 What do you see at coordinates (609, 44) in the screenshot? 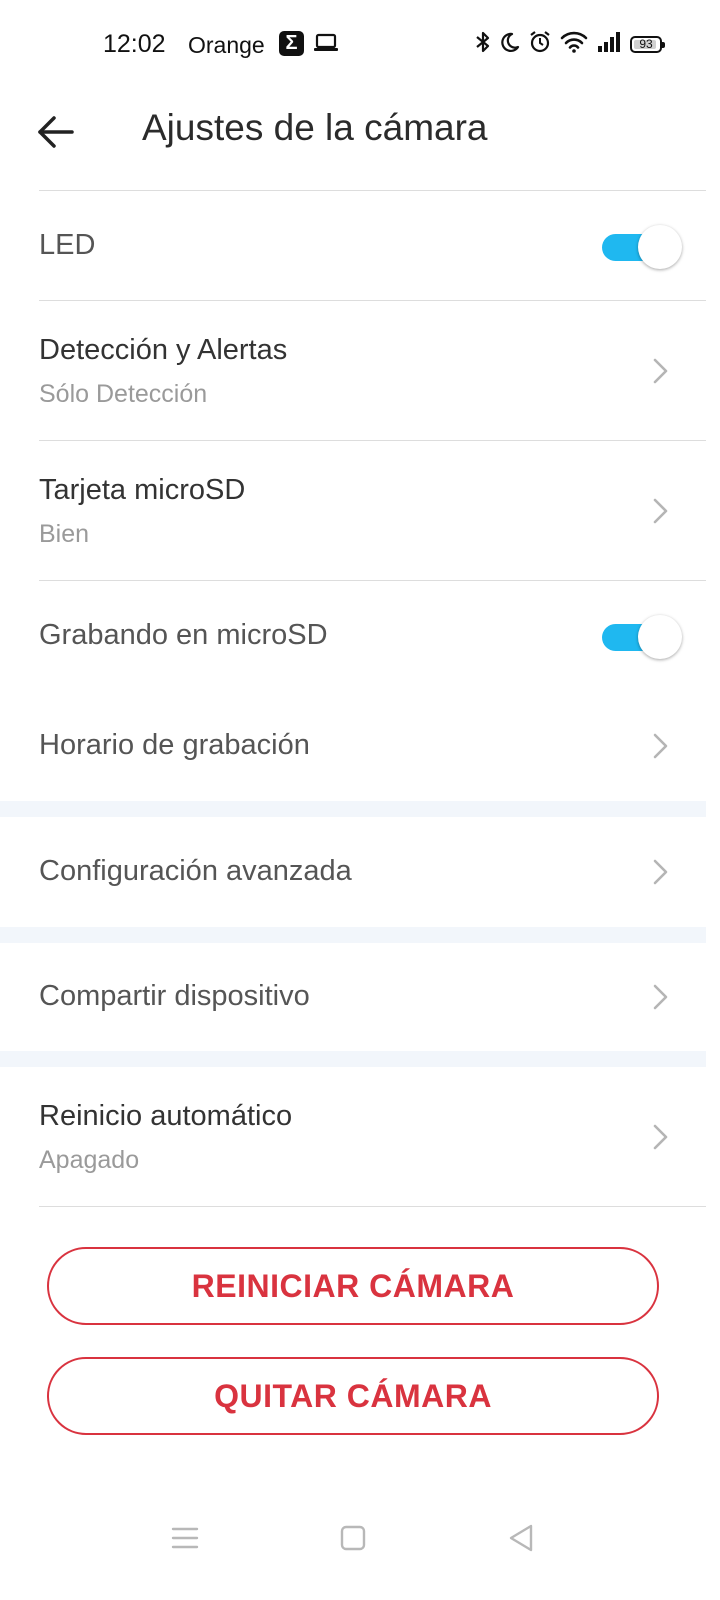
I see `signal-icon` at bounding box center [609, 44].